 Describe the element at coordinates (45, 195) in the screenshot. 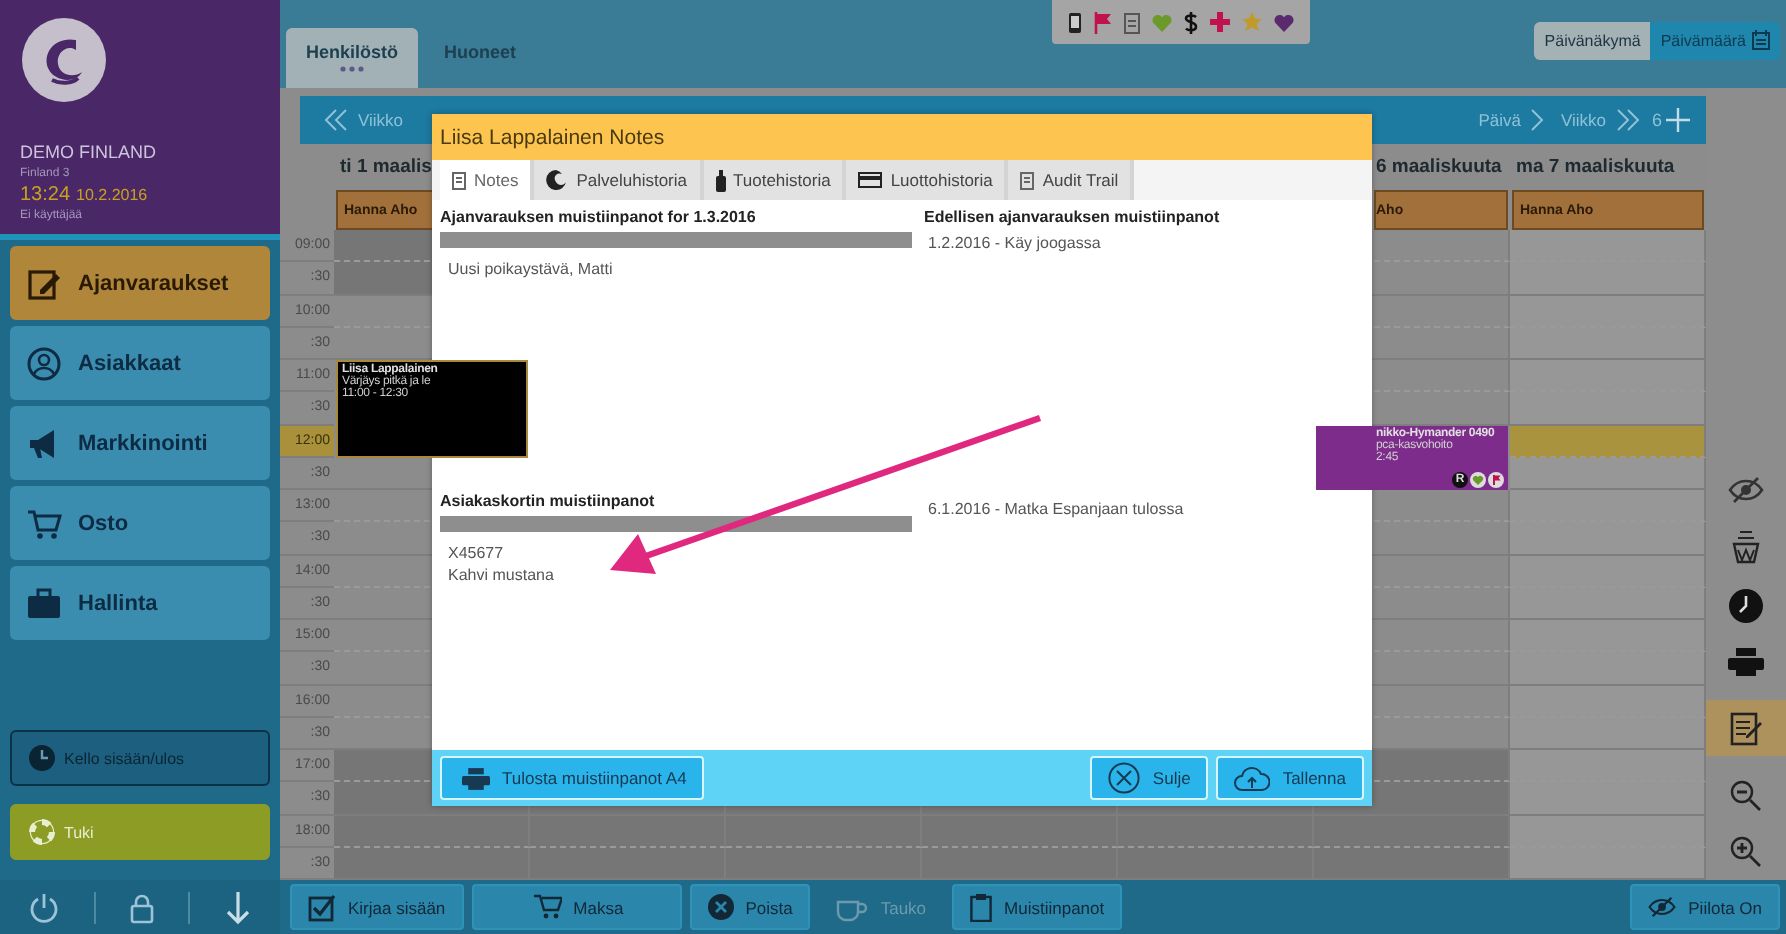

I see `clock-time: 13:24` at that location.